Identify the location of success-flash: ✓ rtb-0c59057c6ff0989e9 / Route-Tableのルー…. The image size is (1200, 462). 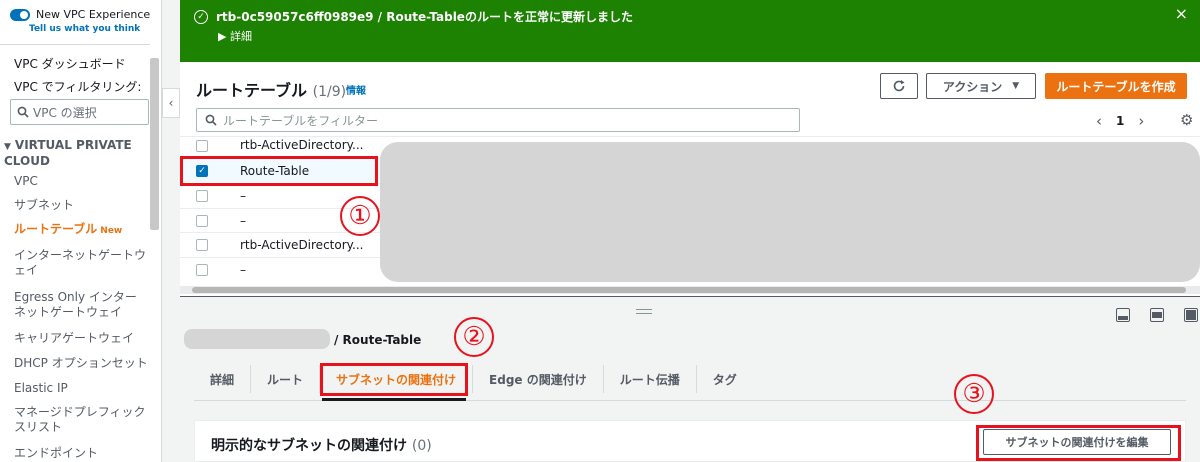
(690, 31).